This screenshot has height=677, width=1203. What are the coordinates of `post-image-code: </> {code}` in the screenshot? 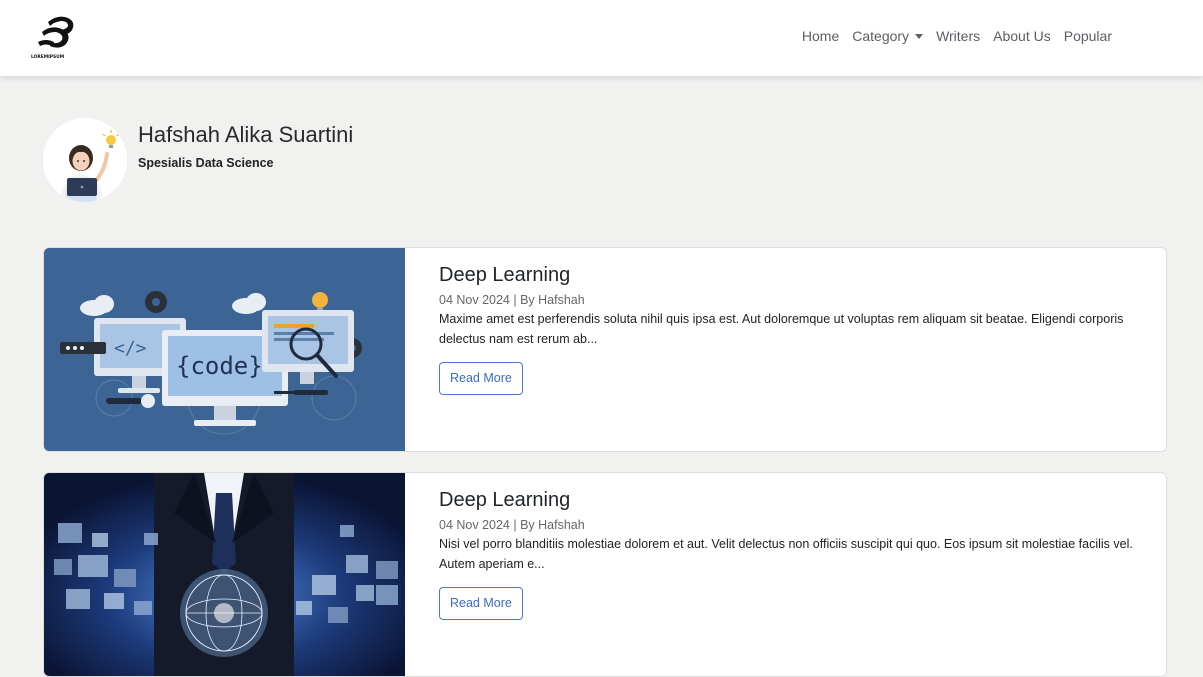 It's located at (224, 349).